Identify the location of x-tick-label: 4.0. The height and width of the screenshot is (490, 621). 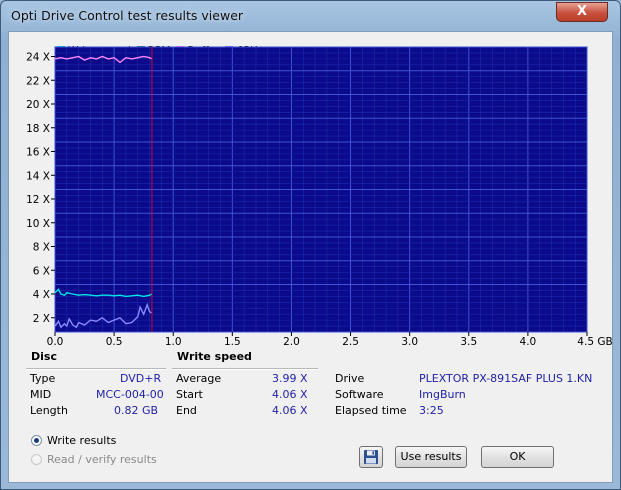
(528, 342).